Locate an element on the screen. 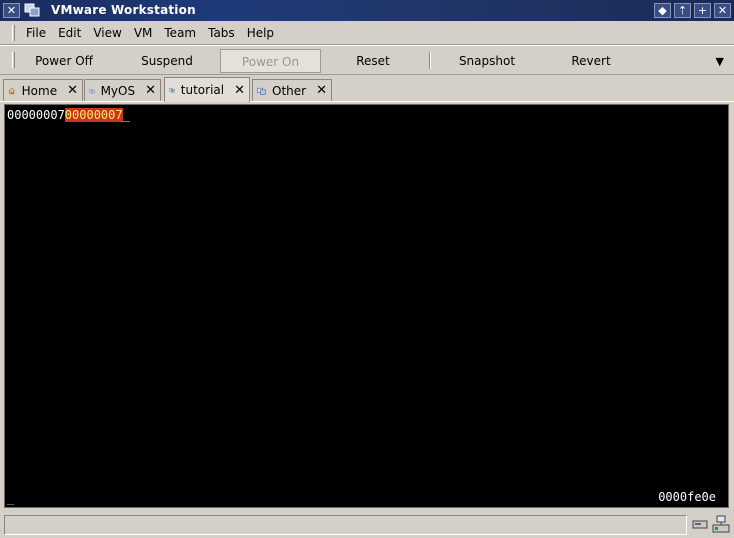 Image resolution: width=734 pixels, height=538 pixels. vm-running-icon is located at coordinates (172, 90).